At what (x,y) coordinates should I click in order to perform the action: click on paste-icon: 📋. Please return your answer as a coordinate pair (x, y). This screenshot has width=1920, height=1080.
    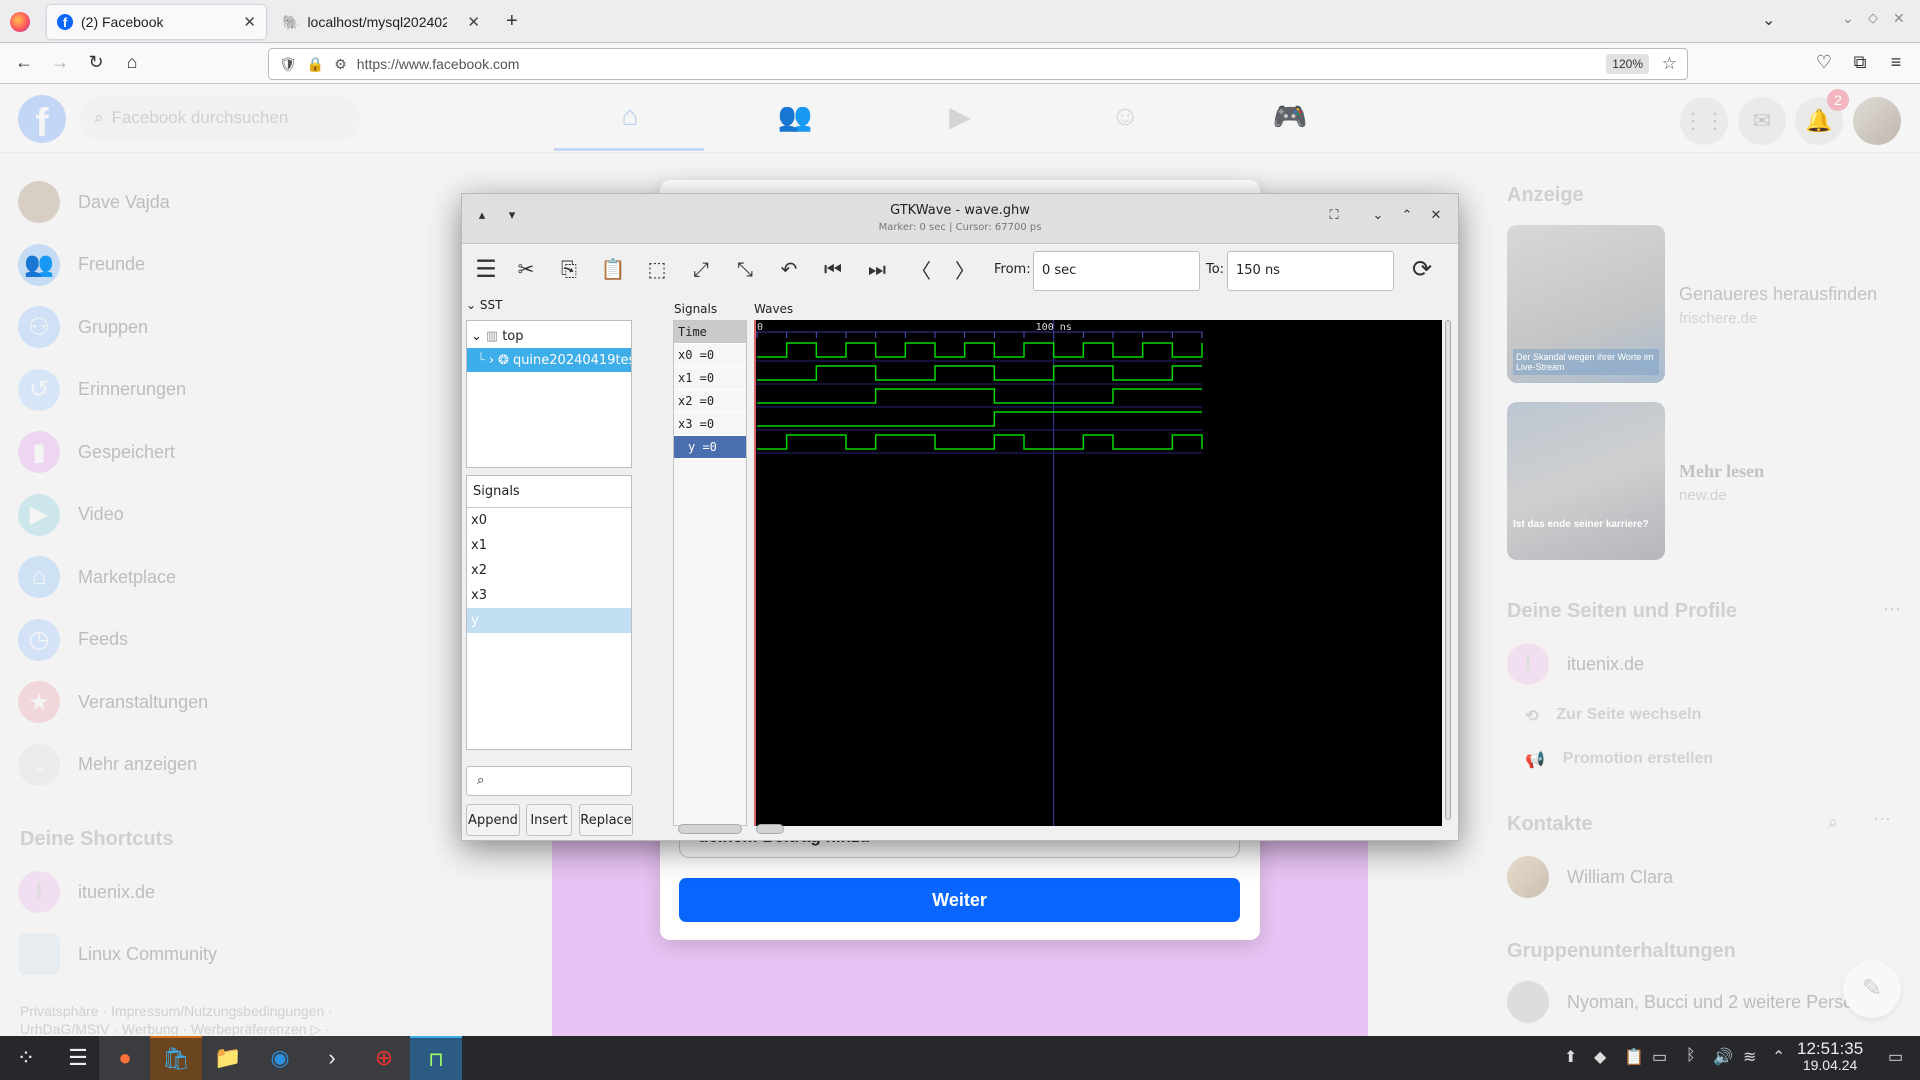
    Looking at the image, I should click on (613, 269).